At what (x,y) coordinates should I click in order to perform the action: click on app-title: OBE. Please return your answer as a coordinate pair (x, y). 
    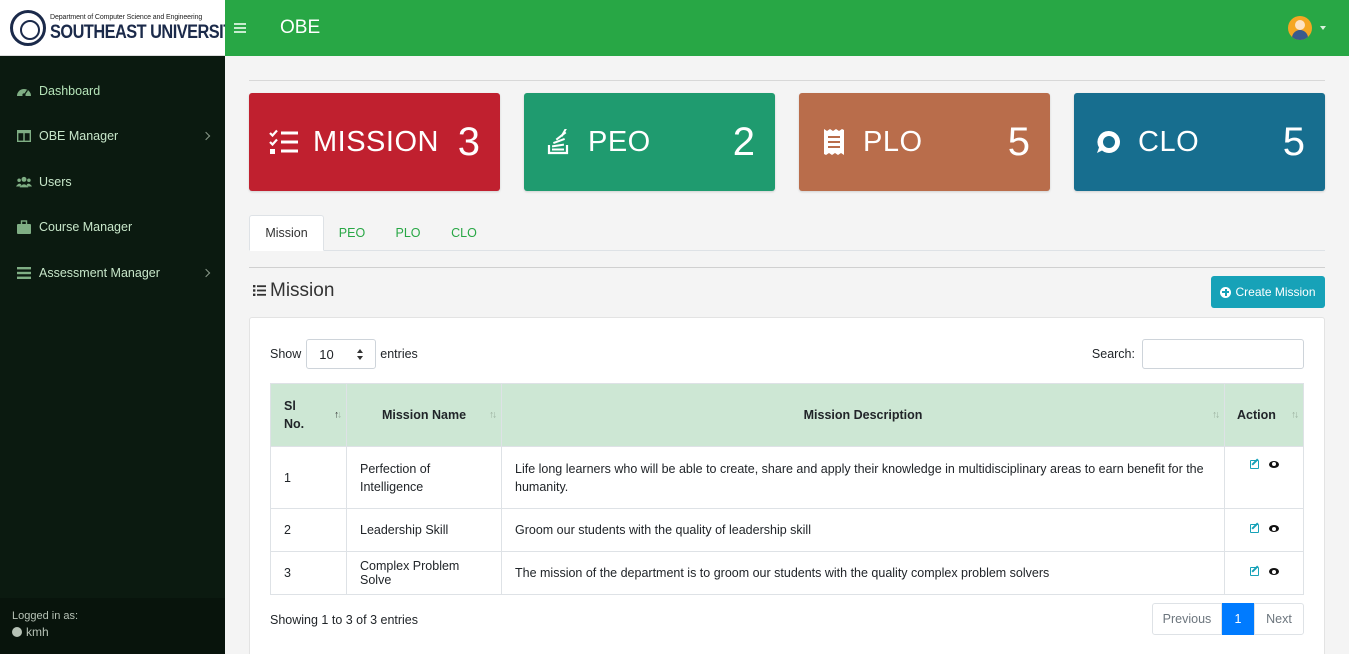
    Looking at the image, I should click on (300, 27).